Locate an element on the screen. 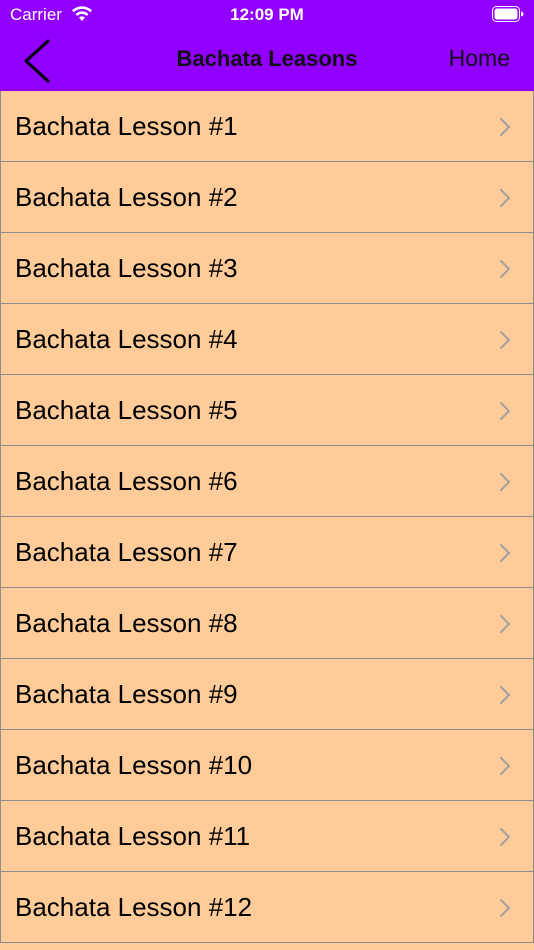 Image resolution: width=534 pixels, height=950 pixels. nav-bar: Bachata Leasons Home is located at coordinates (267, 60).